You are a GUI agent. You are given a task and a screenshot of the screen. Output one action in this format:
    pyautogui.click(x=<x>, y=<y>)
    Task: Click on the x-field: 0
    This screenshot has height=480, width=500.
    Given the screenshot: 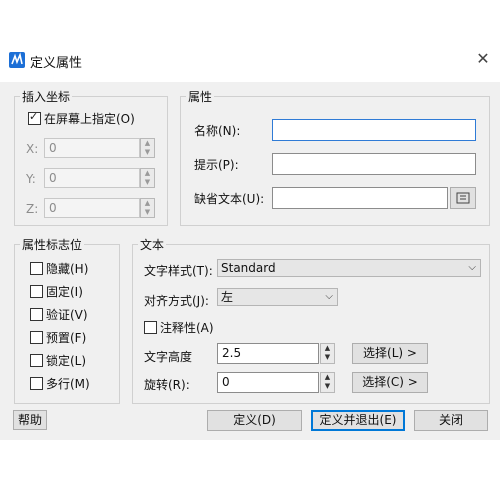 What is the action you would take?
    pyautogui.click(x=92, y=148)
    